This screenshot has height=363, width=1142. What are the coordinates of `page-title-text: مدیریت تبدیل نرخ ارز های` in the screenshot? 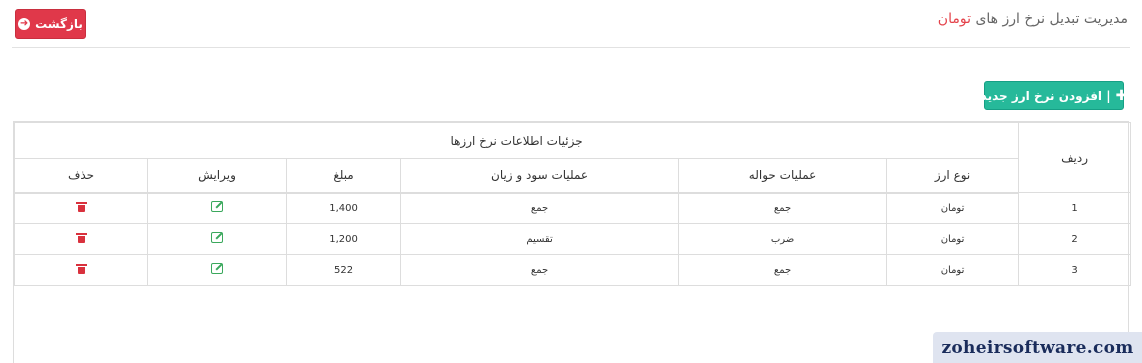 It's located at (1051, 19).